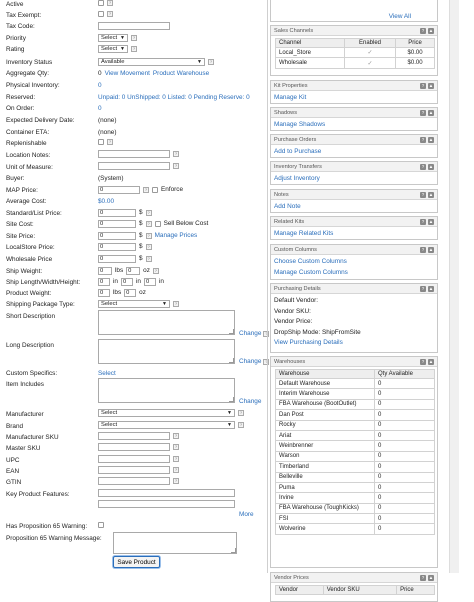 The height and width of the screenshot is (602, 474). Describe the element at coordinates (134, 166) in the screenshot. I see `unit-of-measure-input` at that location.